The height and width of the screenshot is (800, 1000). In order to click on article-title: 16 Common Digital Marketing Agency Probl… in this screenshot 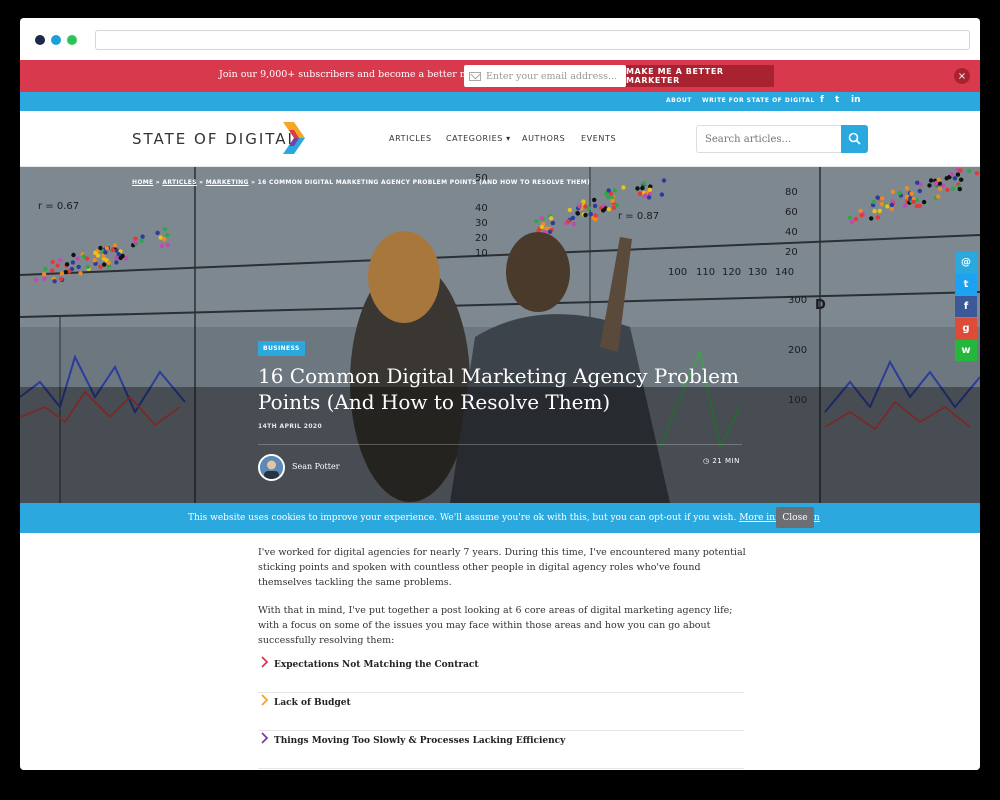, I will do `click(498, 389)`.